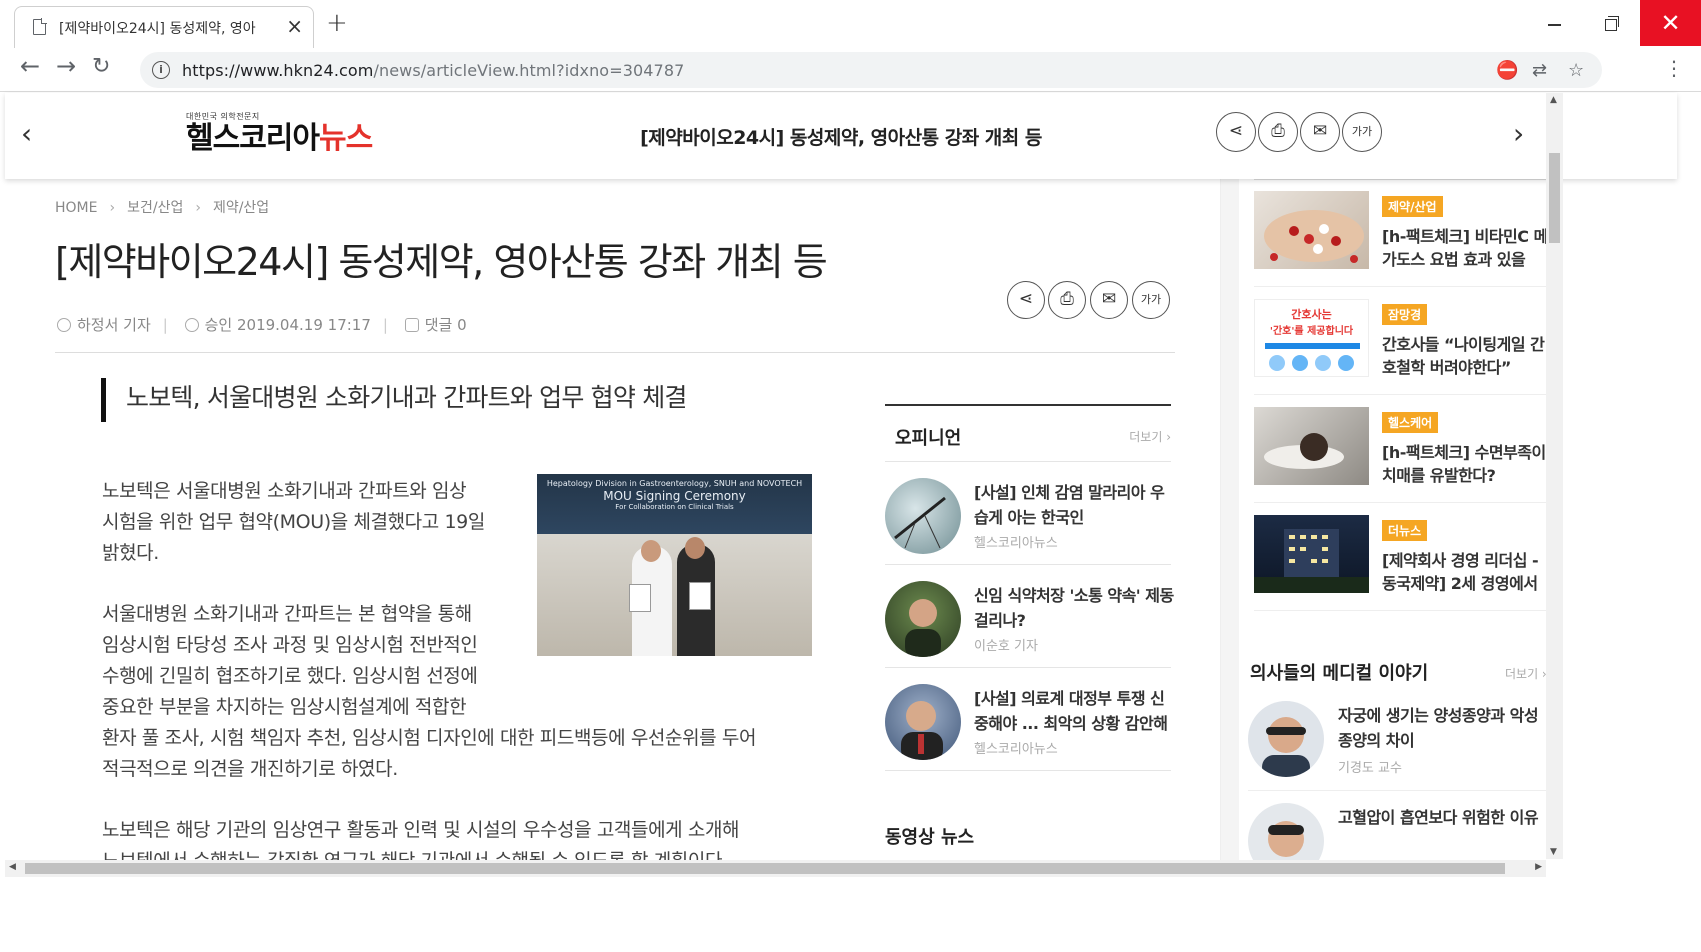  I want to click on opinion-item: 신임 식약처장 '소통 약속' 제동걸리나? 이순호 기자, so click(1029, 616).